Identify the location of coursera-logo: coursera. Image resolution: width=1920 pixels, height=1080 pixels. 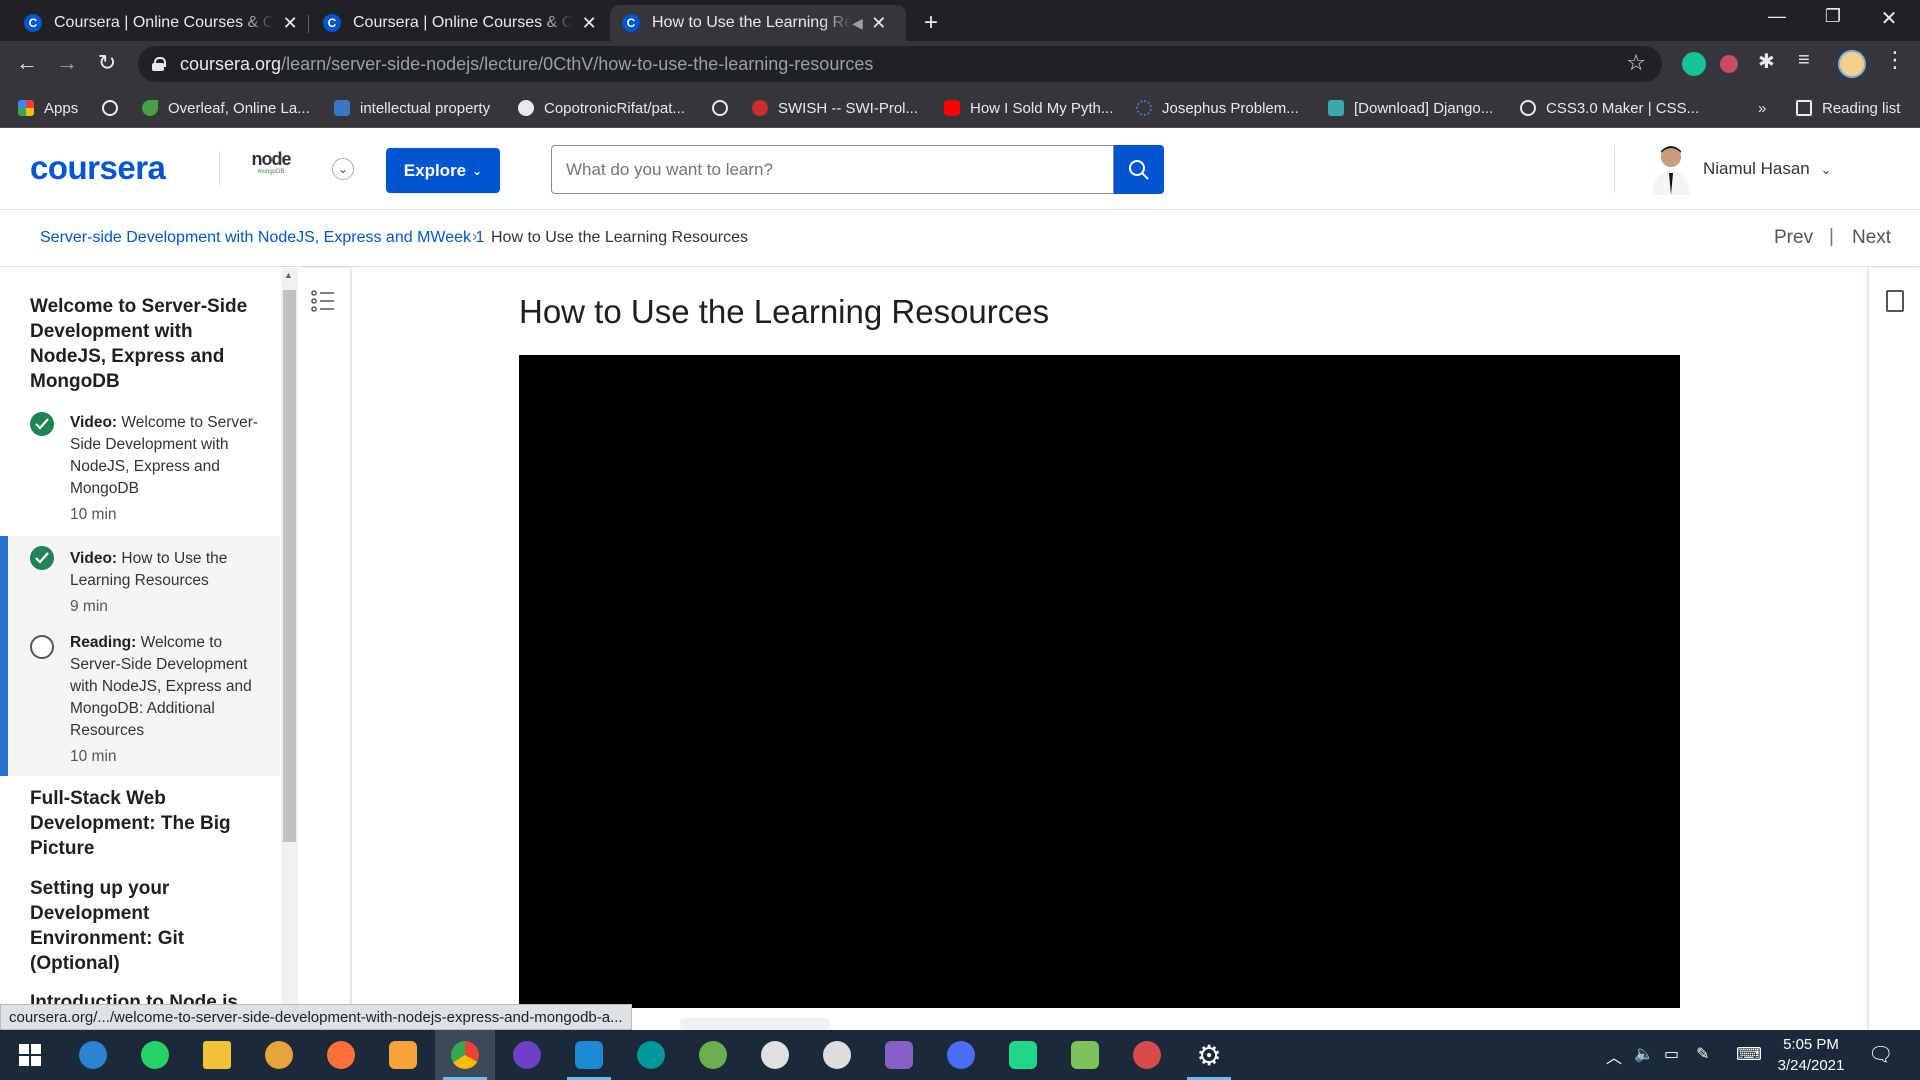
(98, 168).